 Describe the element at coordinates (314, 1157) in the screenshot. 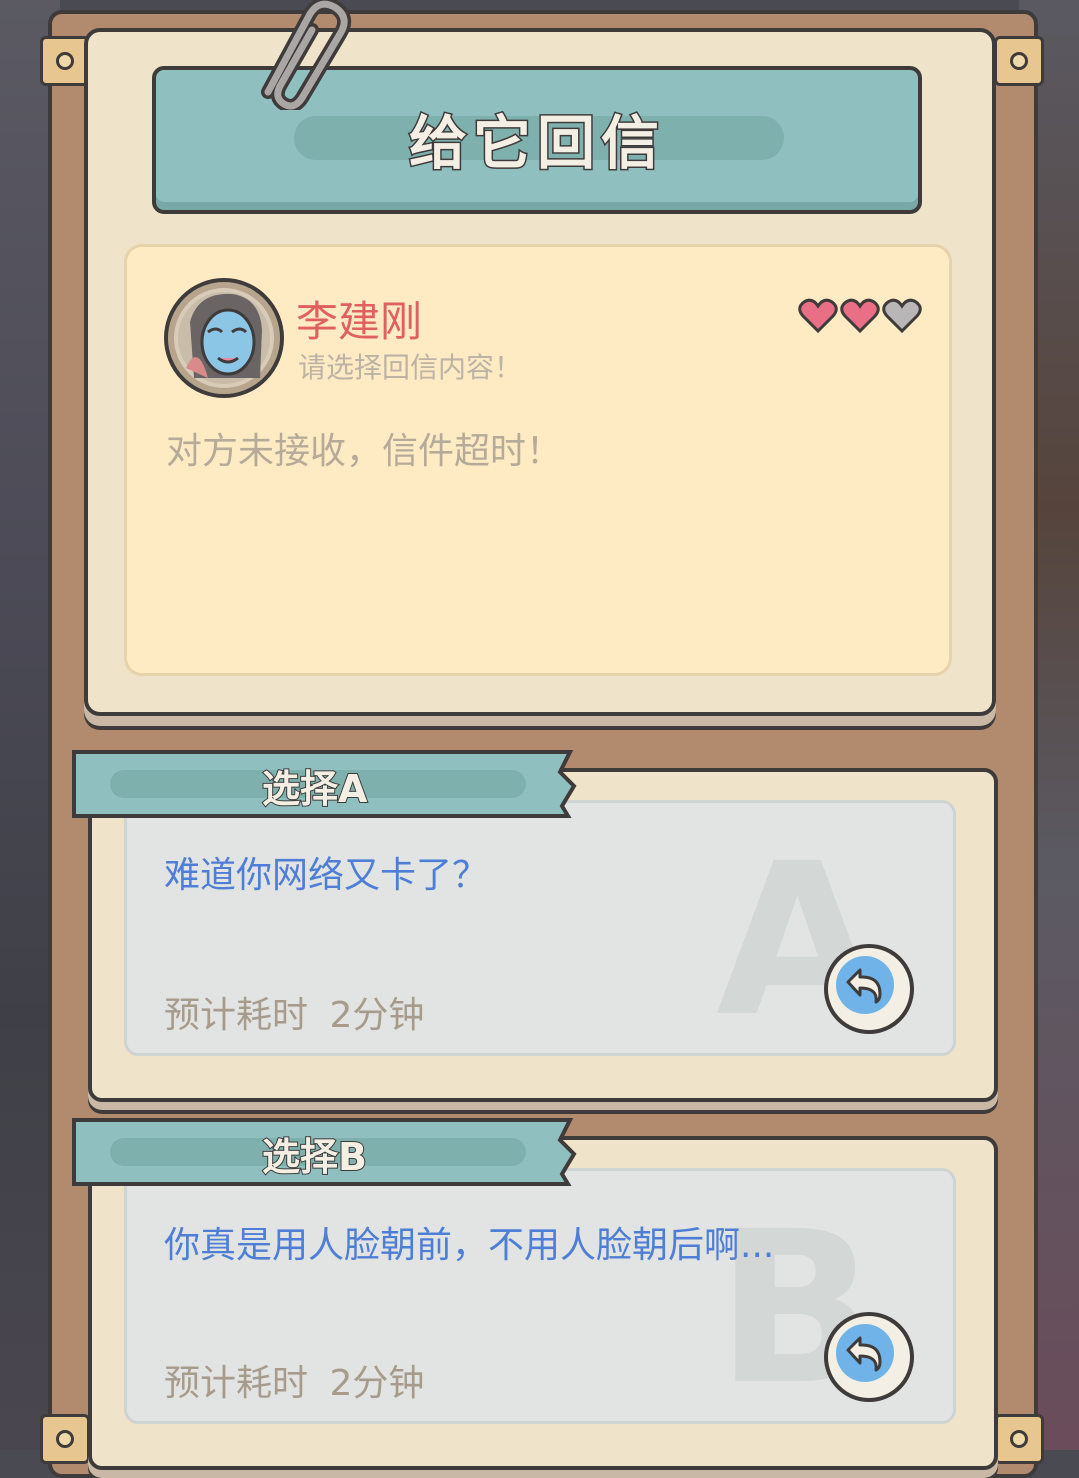

I see `option-label-b: 选择B` at that location.